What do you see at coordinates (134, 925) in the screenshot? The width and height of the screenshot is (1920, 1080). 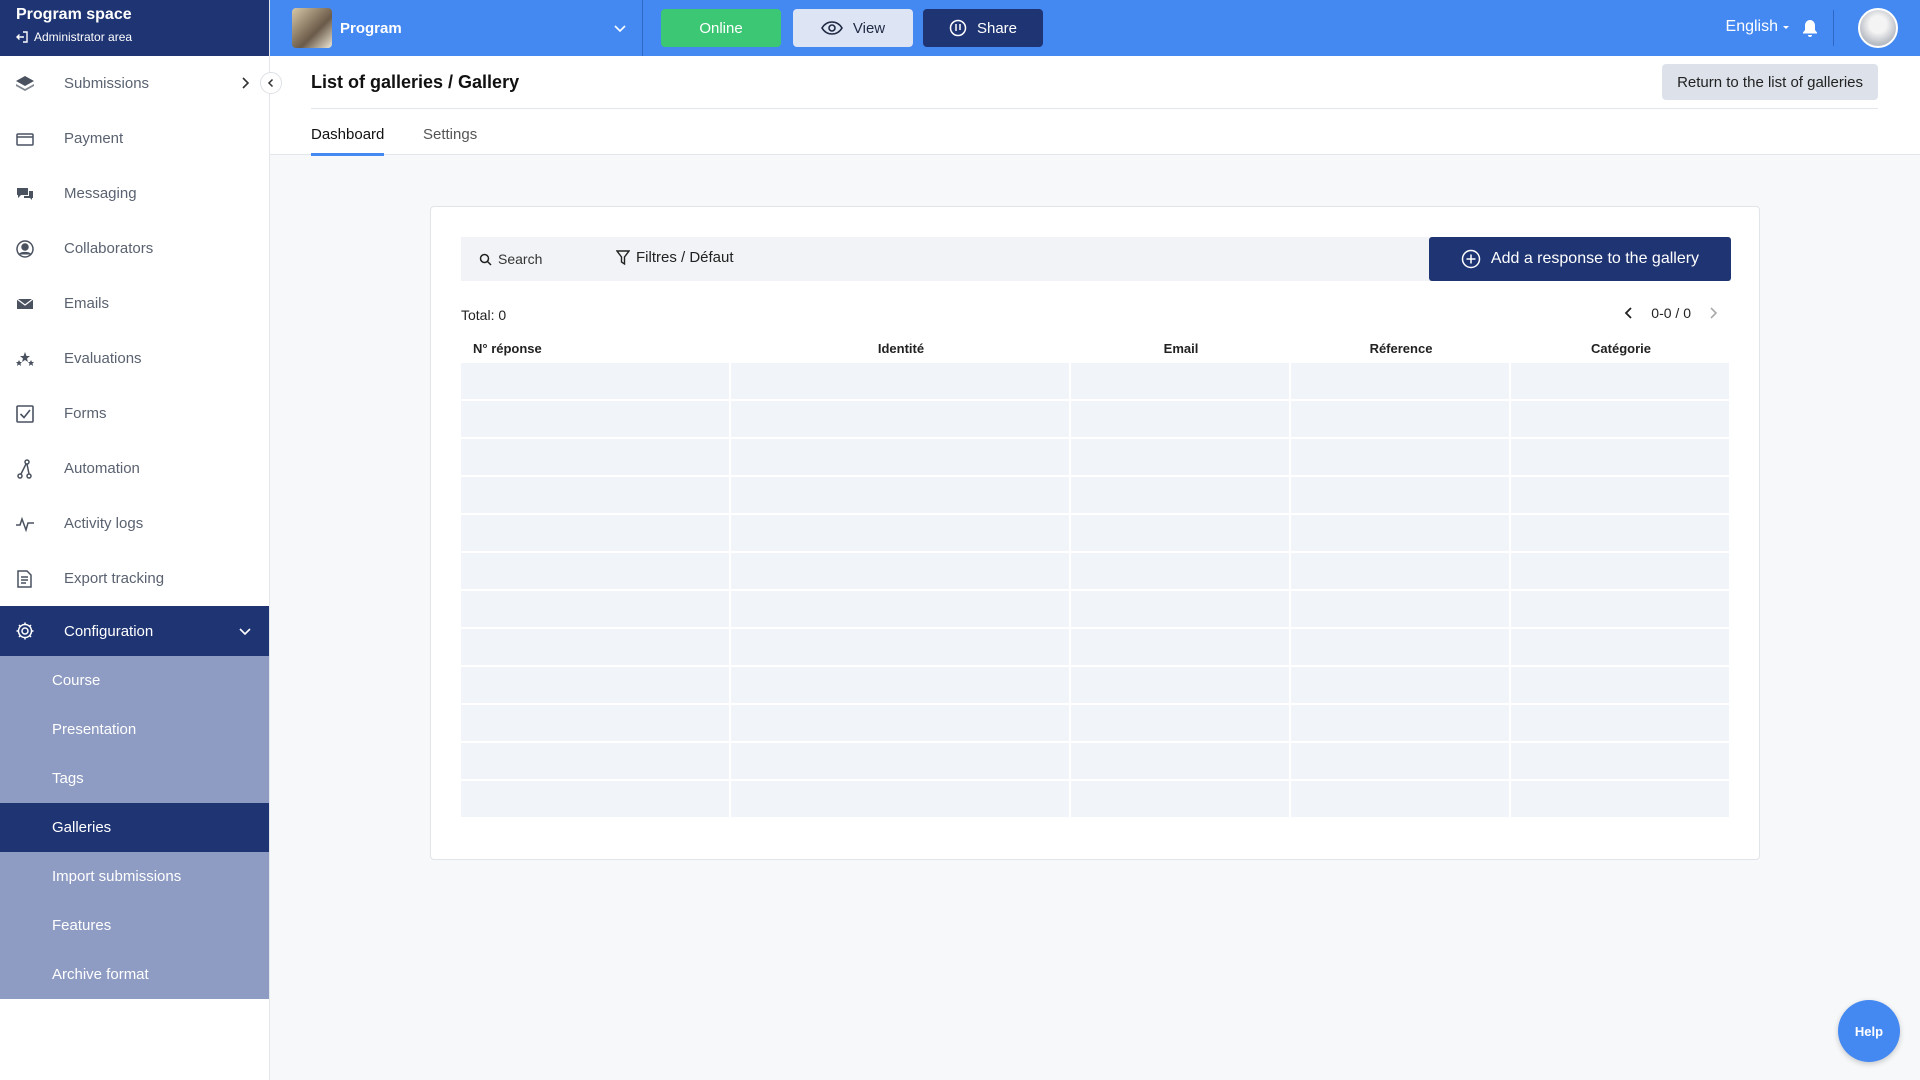 I see `submenu-item-features: Features` at bounding box center [134, 925].